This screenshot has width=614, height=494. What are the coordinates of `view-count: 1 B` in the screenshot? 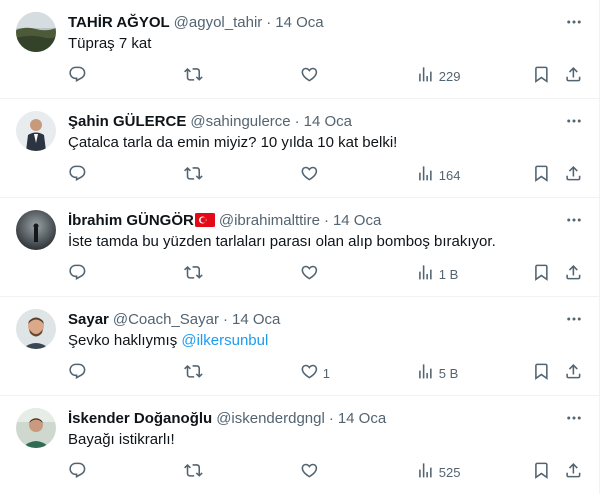 It's located at (448, 274).